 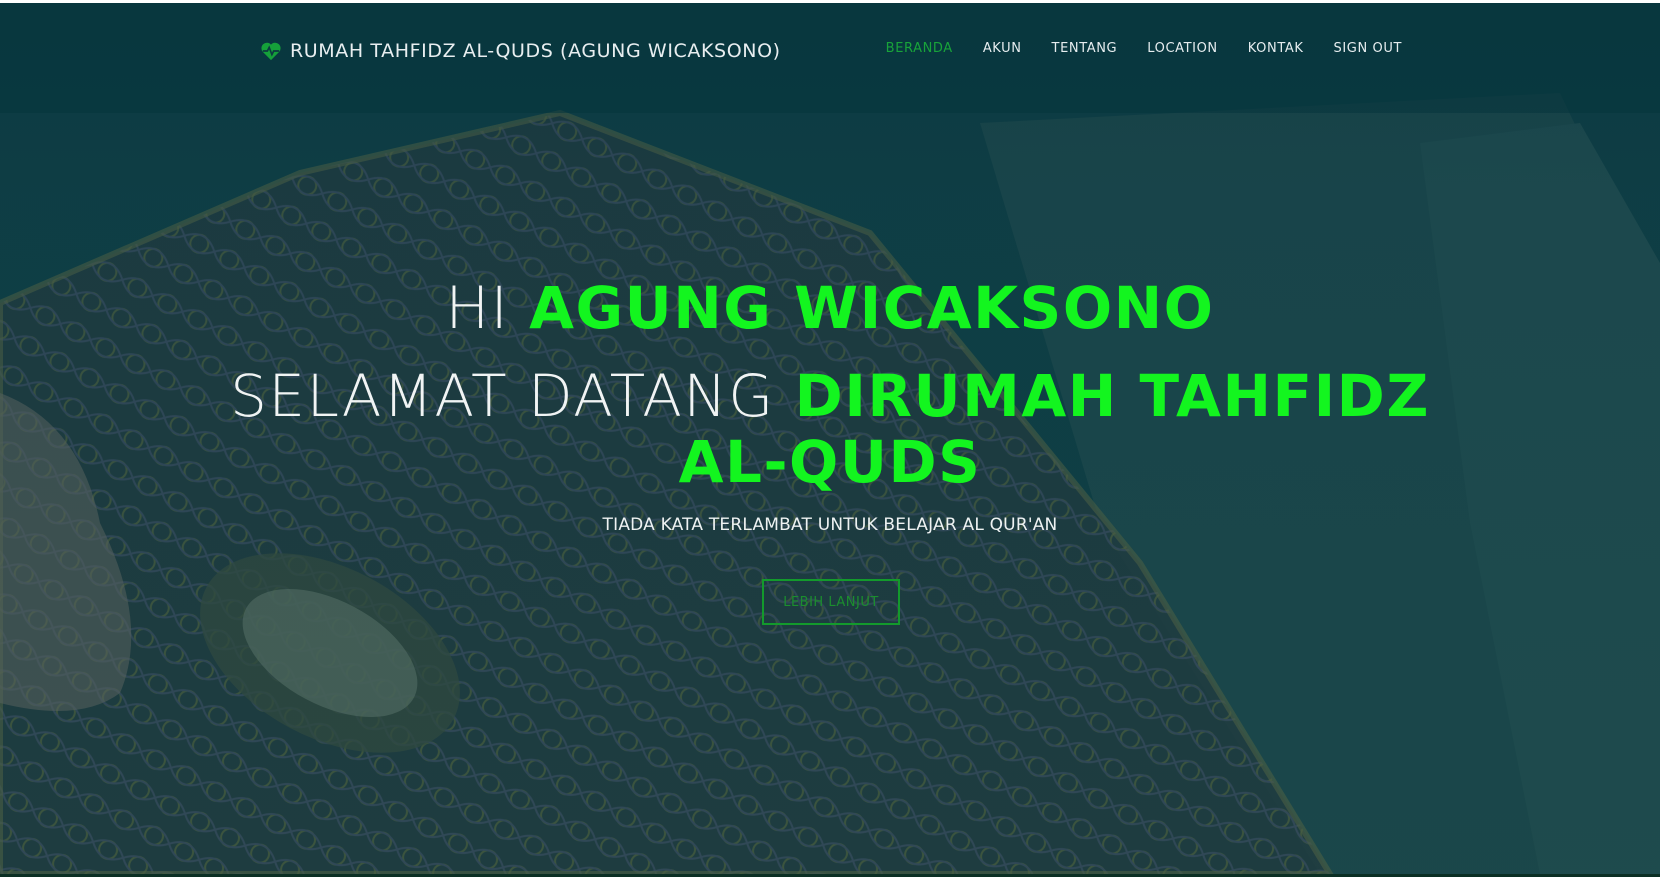 I want to click on nav-item-sign-out: SIGN OUT, so click(x=1367, y=48).